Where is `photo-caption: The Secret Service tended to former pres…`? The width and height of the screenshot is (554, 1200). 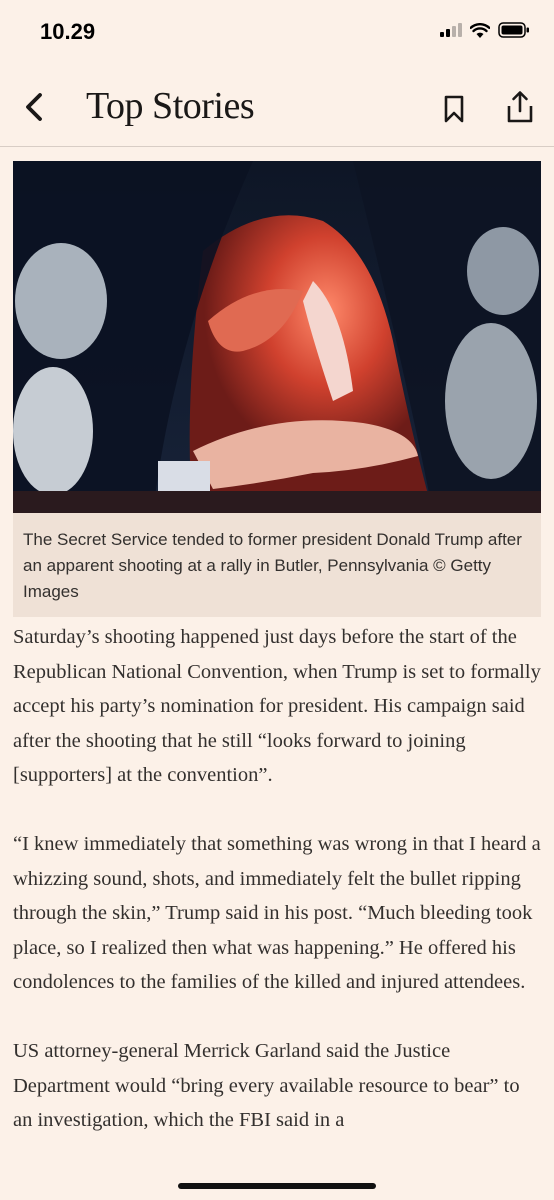
photo-caption: The Secret Service tended to former pres… is located at coordinates (277, 565).